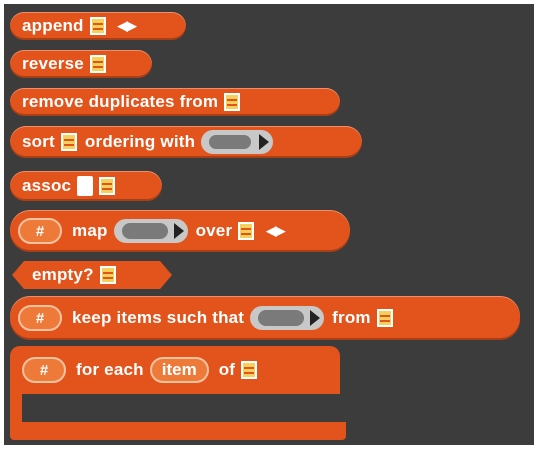 This screenshot has height=449, width=538. I want to click on ordering-with-label: ordering with, so click(140, 141).